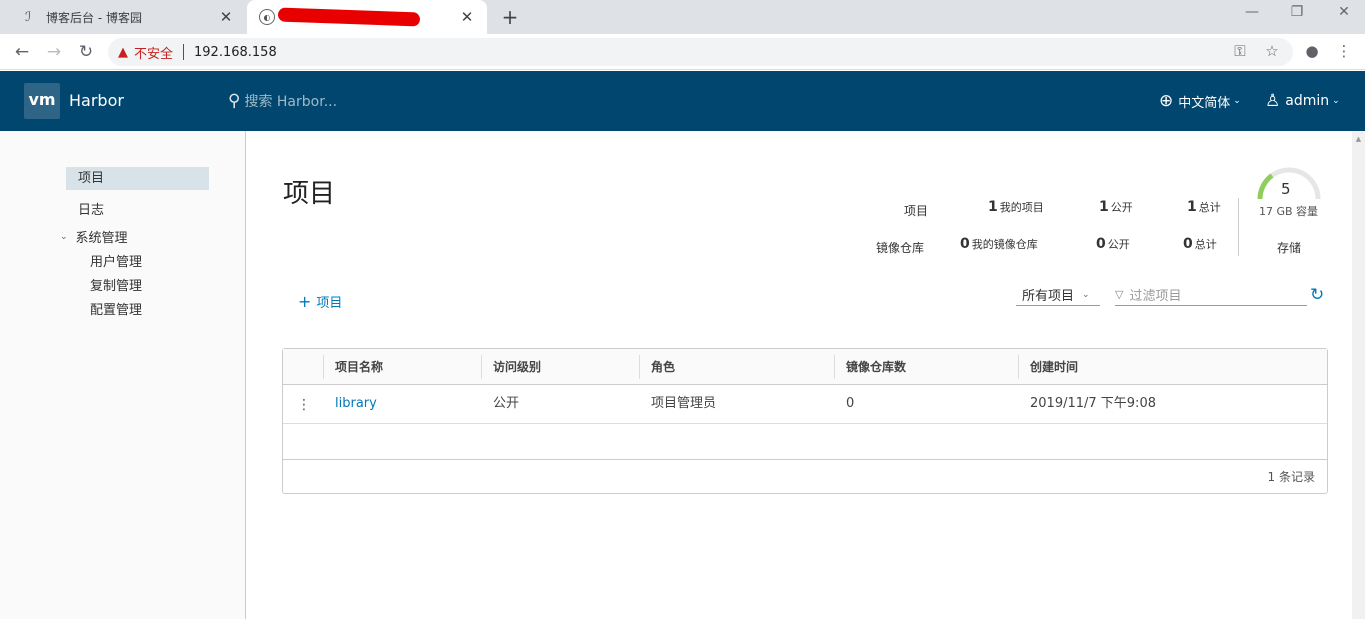 This screenshot has height=619, width=1365. I want to click on sidebar-item-projects: 项目, so click(137, 178).